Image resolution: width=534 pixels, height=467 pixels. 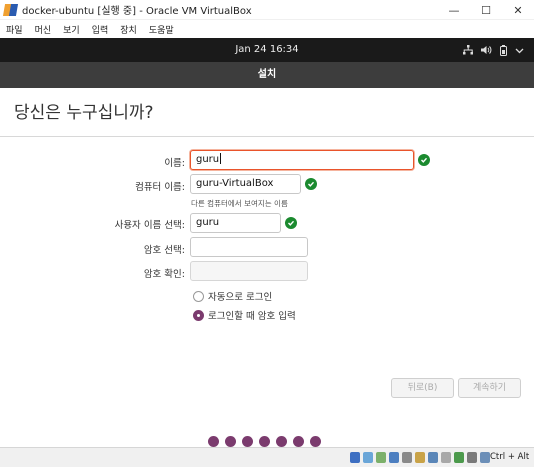 I want to click on auto-login-radio, so click(x=198, y=296).